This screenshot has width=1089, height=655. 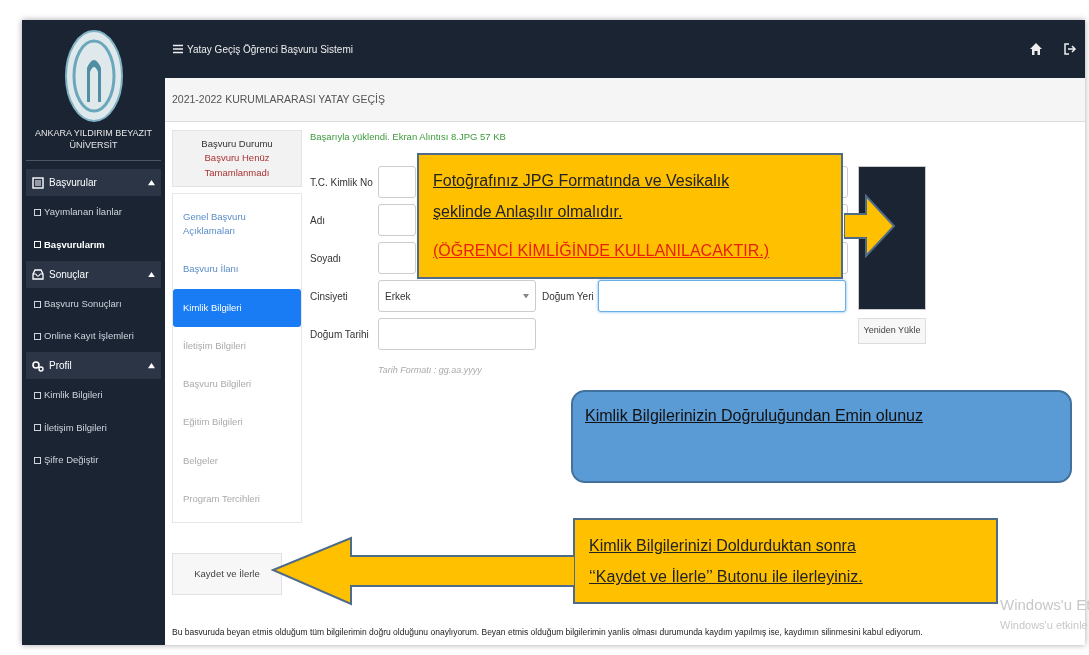 What do you see at coordinates (457, 296) in the screenshot?
I see `select-field: Erkek` at bounding box center [457, 296].